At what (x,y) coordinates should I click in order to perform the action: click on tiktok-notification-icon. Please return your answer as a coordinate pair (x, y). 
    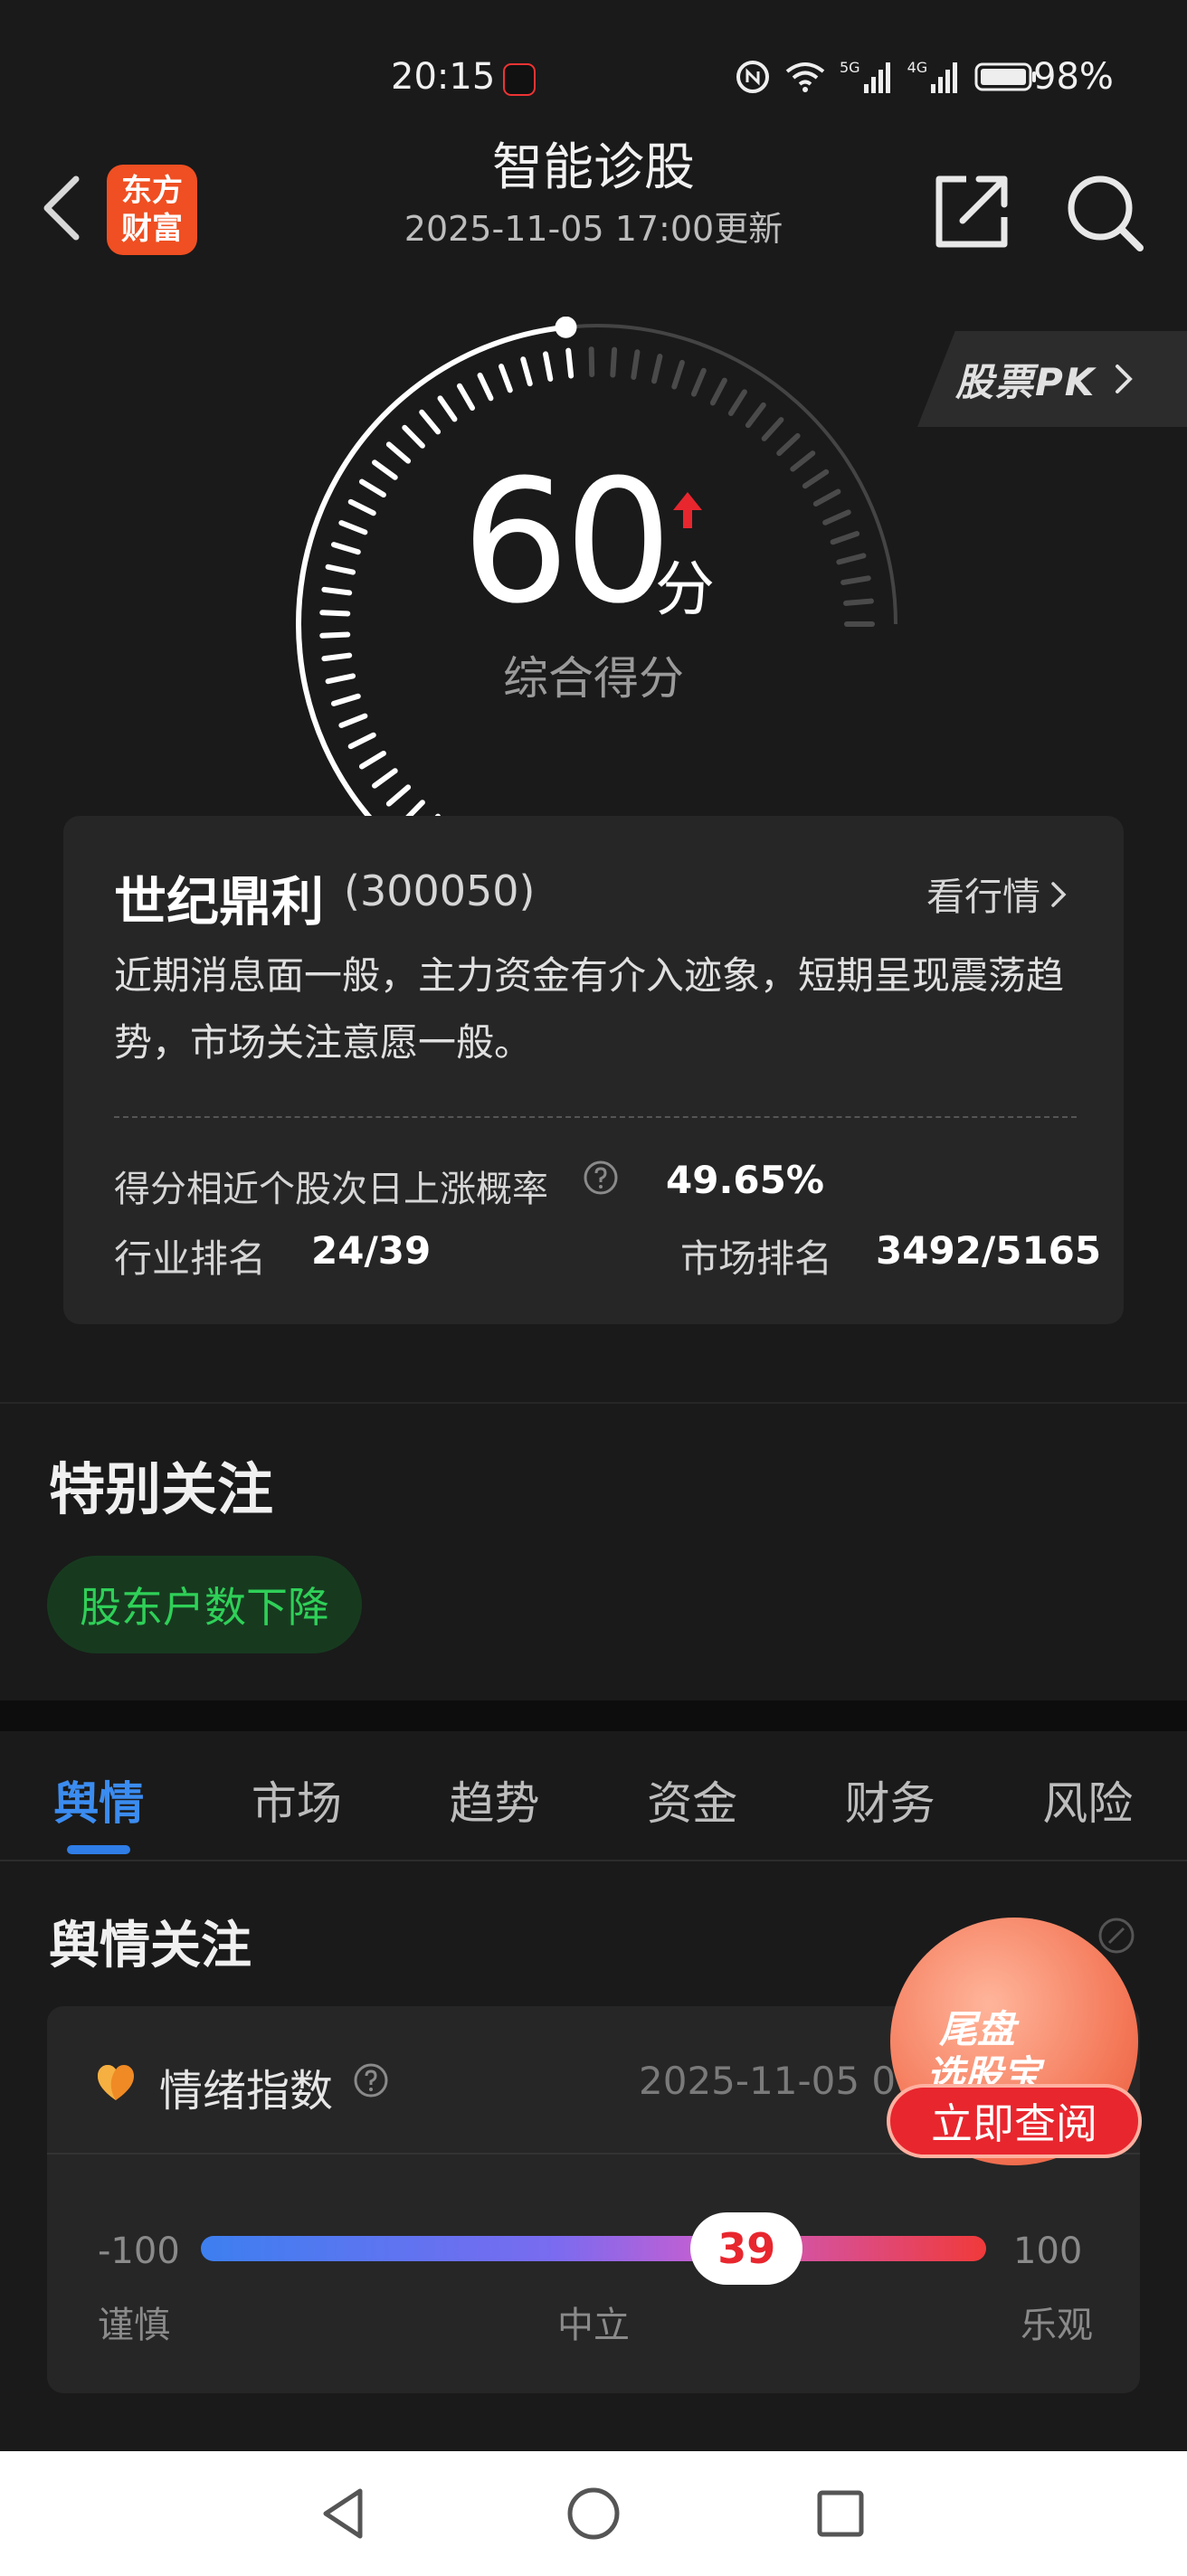
    Looking at the image, I should click on (519, 80).